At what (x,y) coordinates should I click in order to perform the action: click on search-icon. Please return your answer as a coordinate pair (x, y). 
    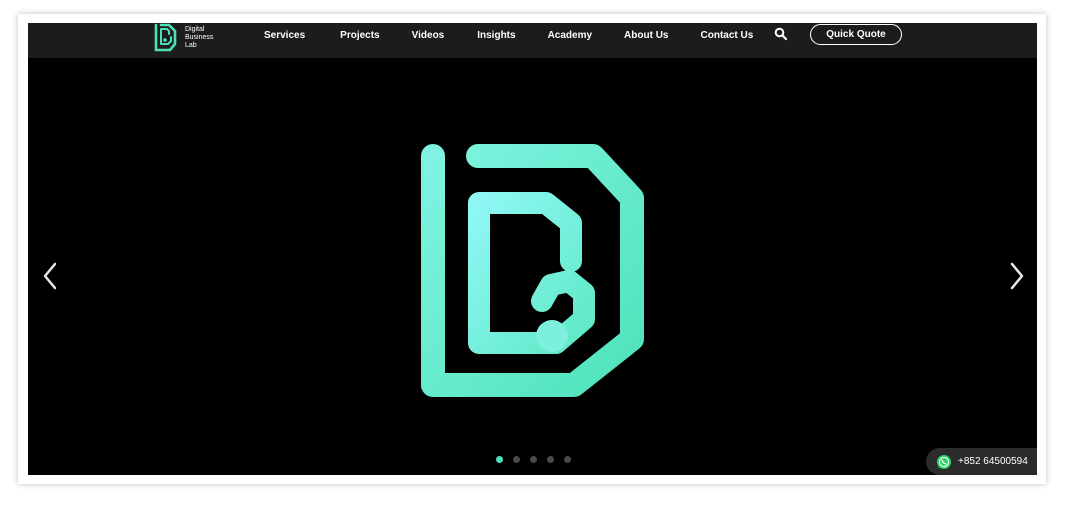
    Looking at the image, I should click on (781, 34).